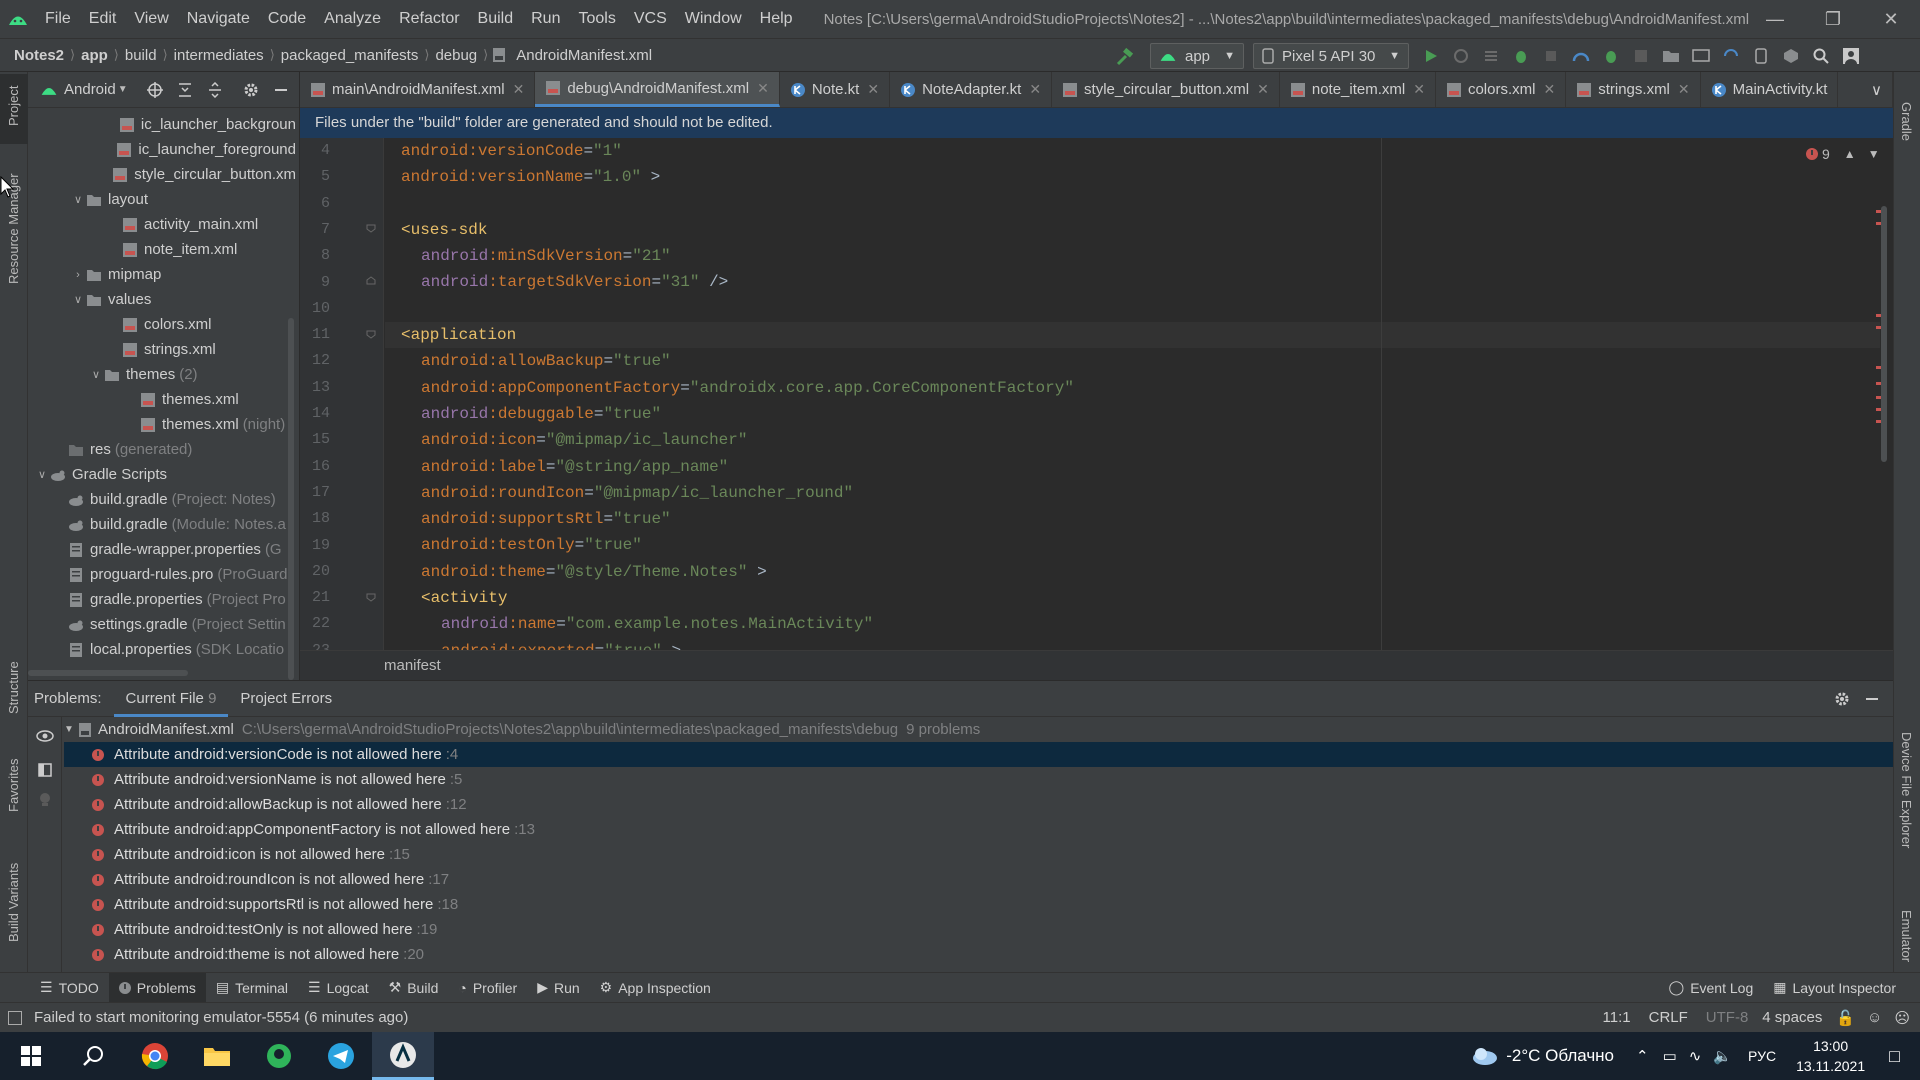  I want to click on attach-debugger-icon, so click(1611, 56).